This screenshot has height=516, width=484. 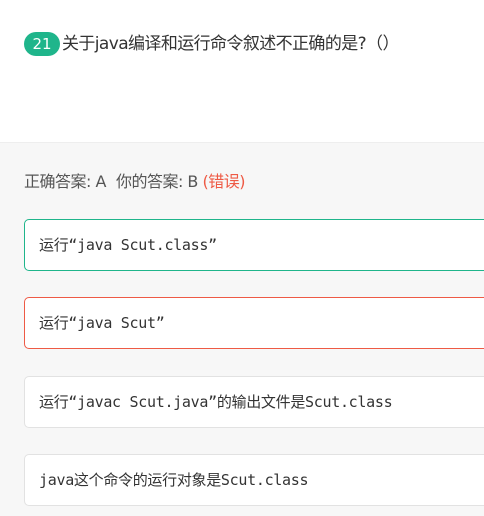 What do you see at coordinates (102, 323) in the screenshot?
I see `option-b-text: 运行“java Scut”` at bounding box center [102, 323].